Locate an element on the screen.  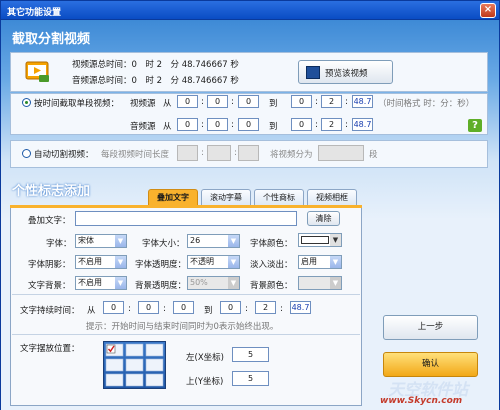
segment-count is located at coordinates (341, 153).